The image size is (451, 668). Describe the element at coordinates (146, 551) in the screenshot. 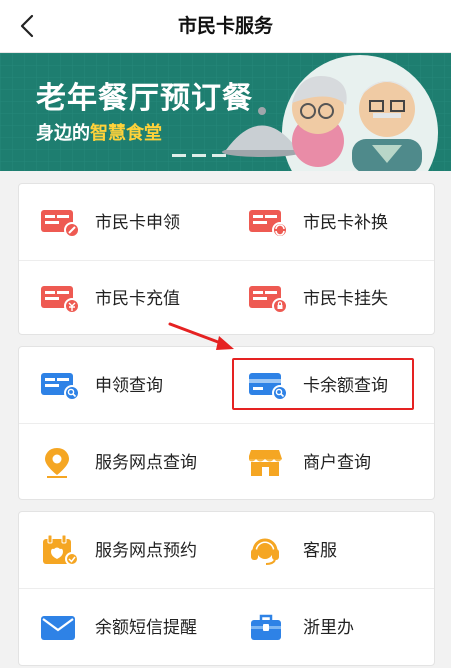

I see `menu-item-label: 服务网点预约` at that location.